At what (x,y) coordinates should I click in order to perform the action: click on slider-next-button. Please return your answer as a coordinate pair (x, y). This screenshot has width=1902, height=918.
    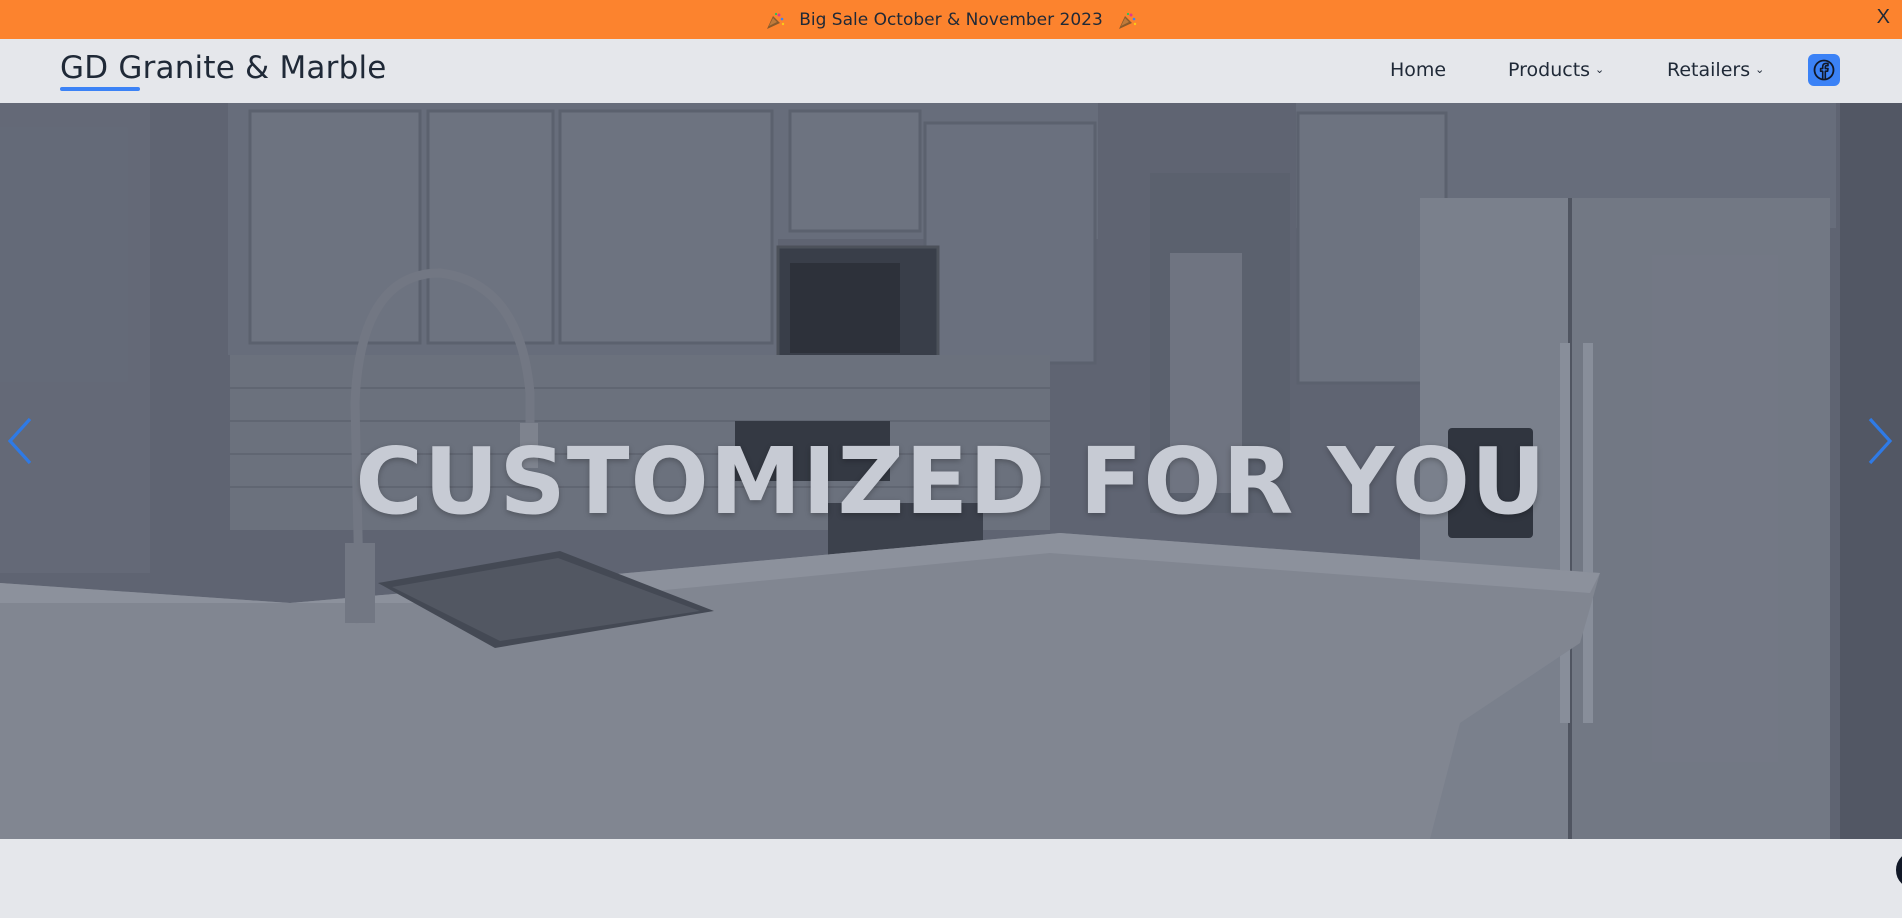
    Looking at the image, I should click on (1879, 441).